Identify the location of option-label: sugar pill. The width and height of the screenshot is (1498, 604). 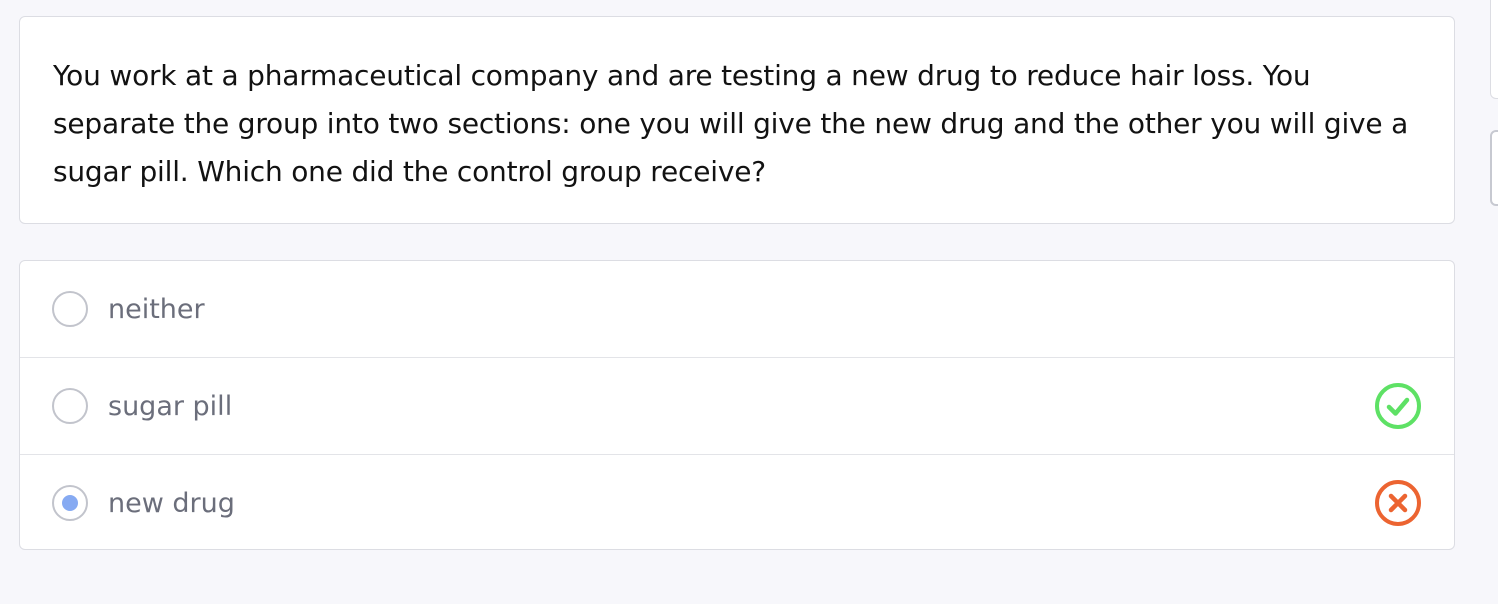
(170, 406).